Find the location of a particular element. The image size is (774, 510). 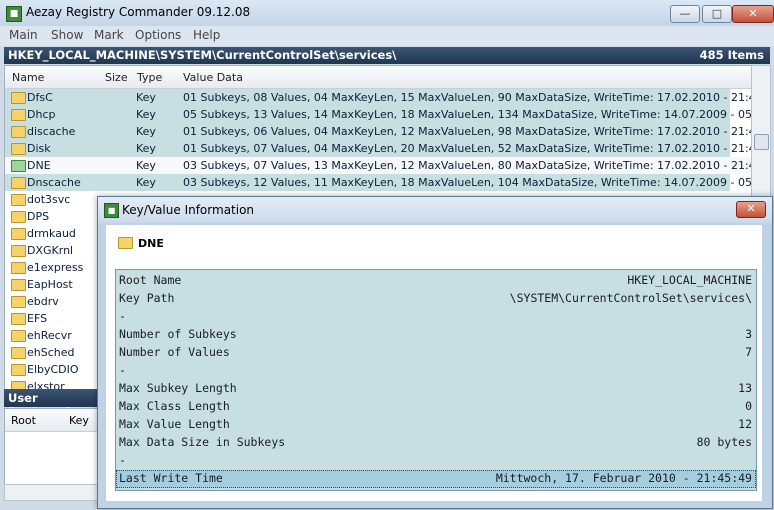

menu-main: Main is located at coordinates (23, 35).